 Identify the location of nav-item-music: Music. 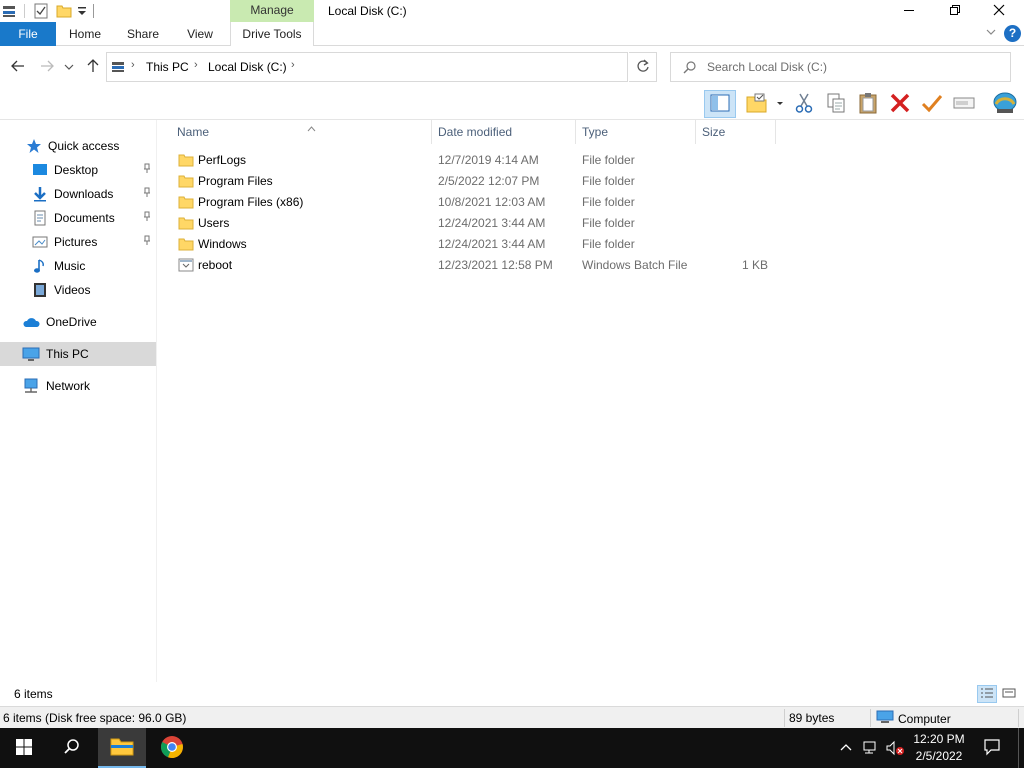
(78, 266).